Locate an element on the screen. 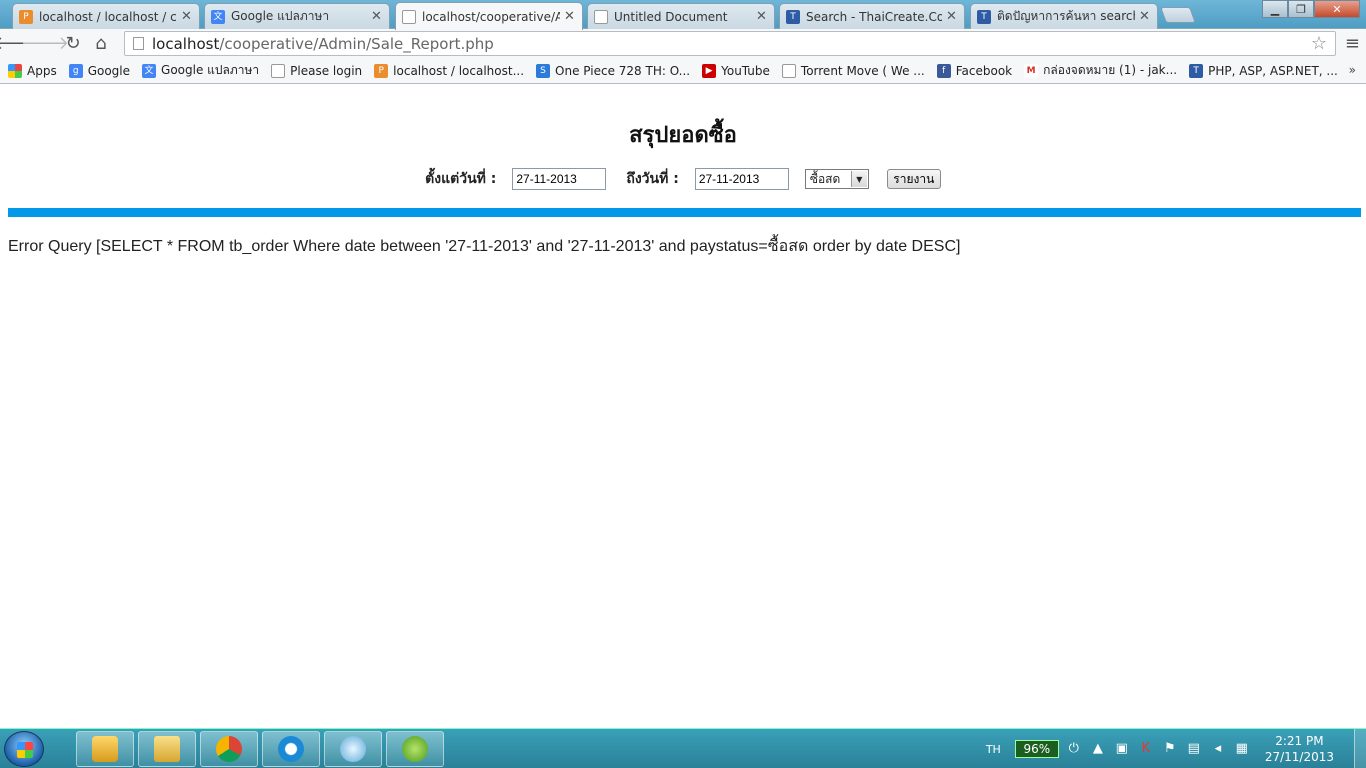  dropdown-arrow-icon: ▼ is located at coordinates (858, 179).